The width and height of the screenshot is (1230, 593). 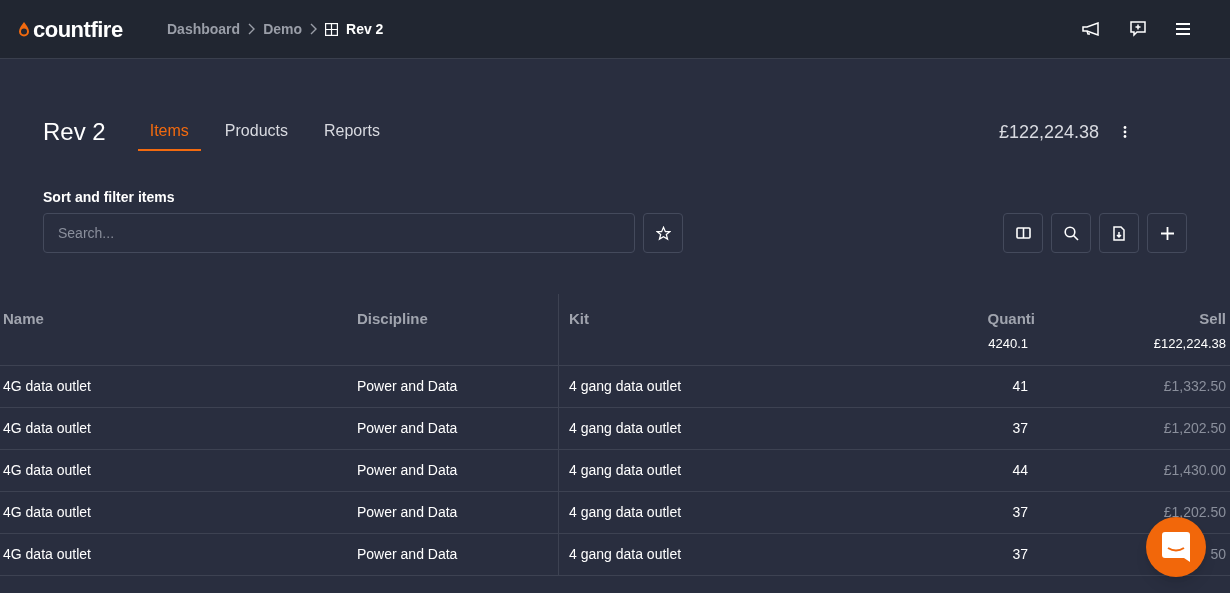 I want to click on column-header: Sell, so click(x=1212, y=319).